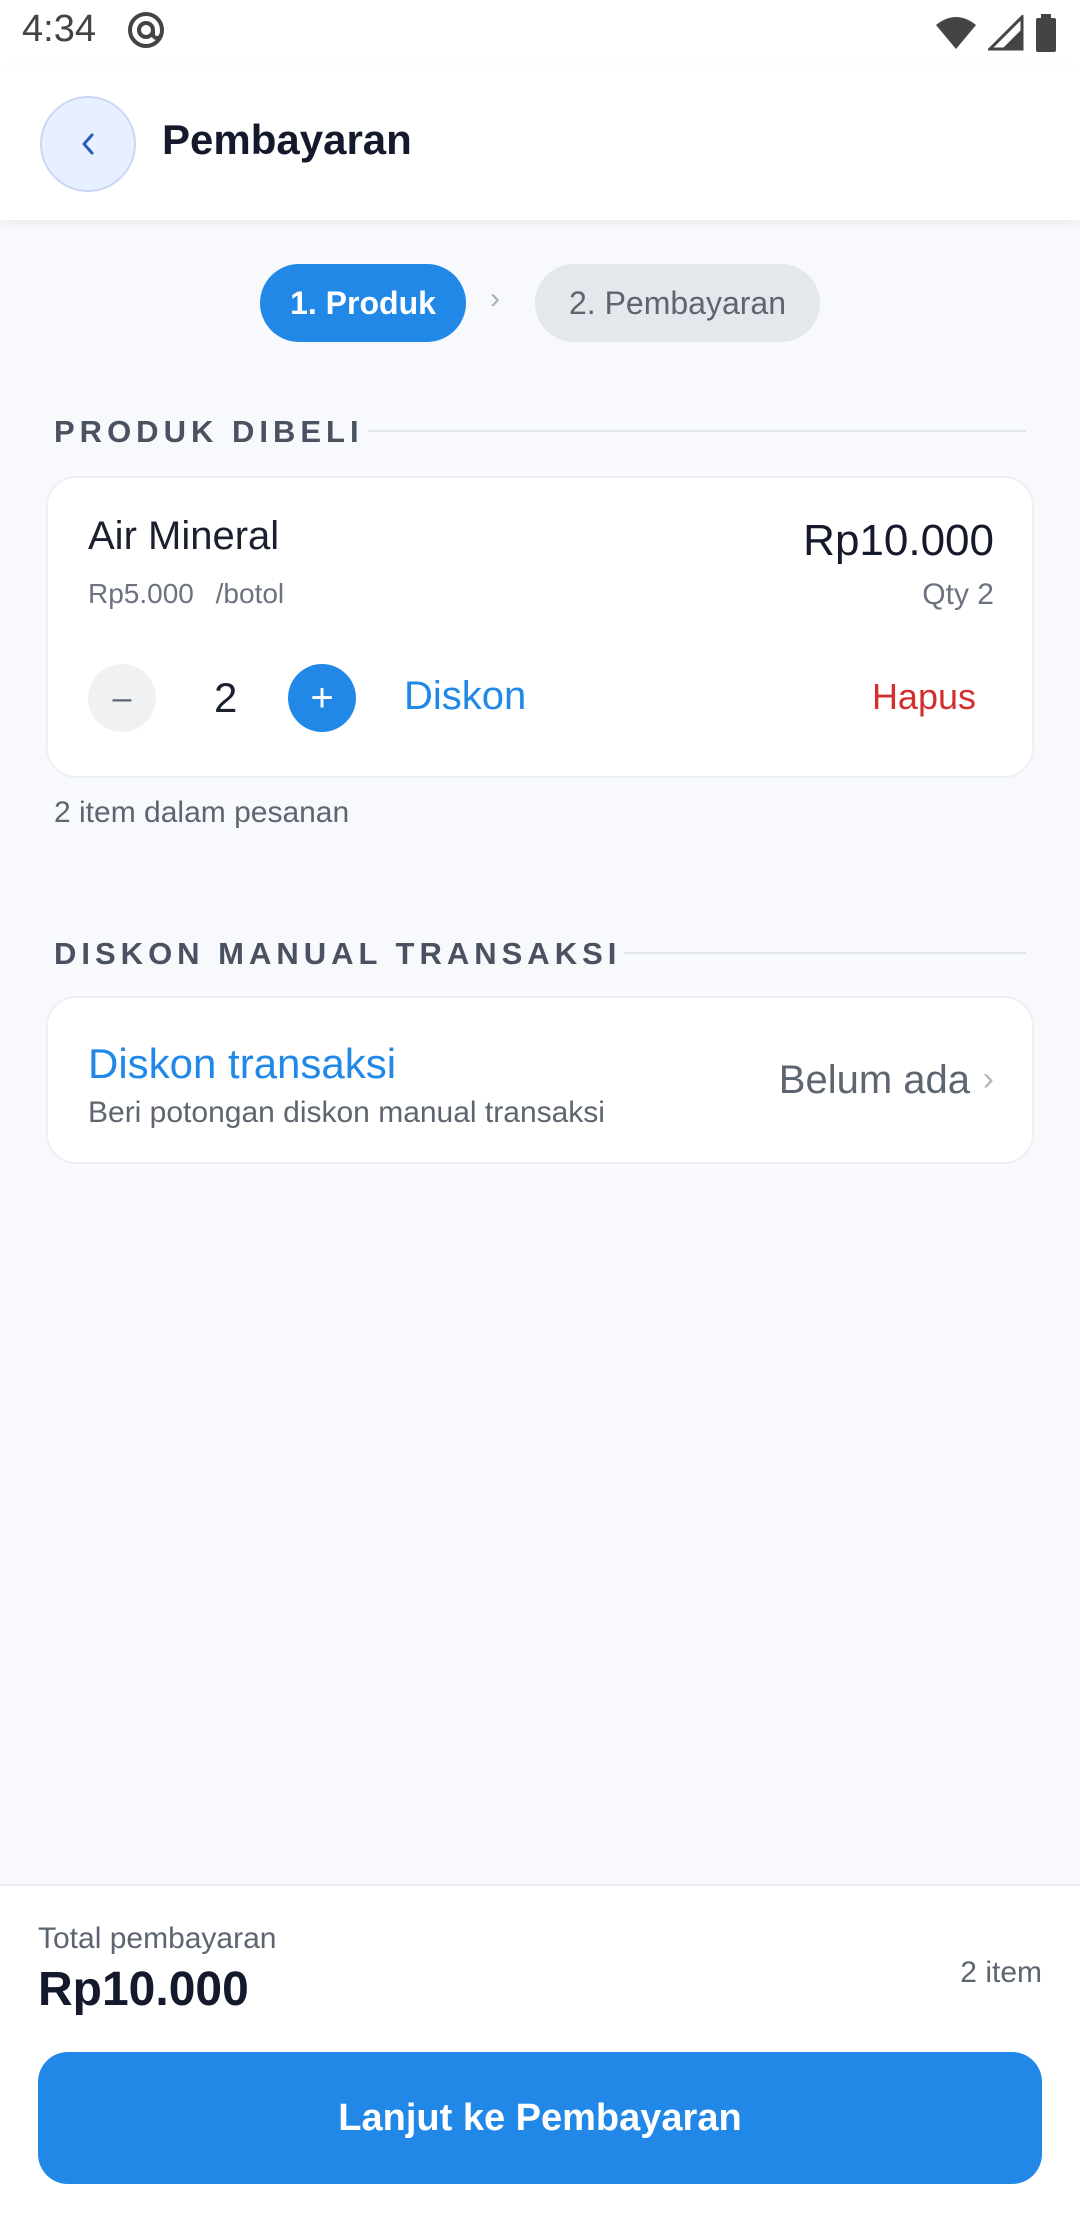 This screenshot has width=1080, height=2220. What do you see at coordinates (287, 139) in the screenshot?
I see `page-title: Pembayaran` at bounding box center [287, 139].